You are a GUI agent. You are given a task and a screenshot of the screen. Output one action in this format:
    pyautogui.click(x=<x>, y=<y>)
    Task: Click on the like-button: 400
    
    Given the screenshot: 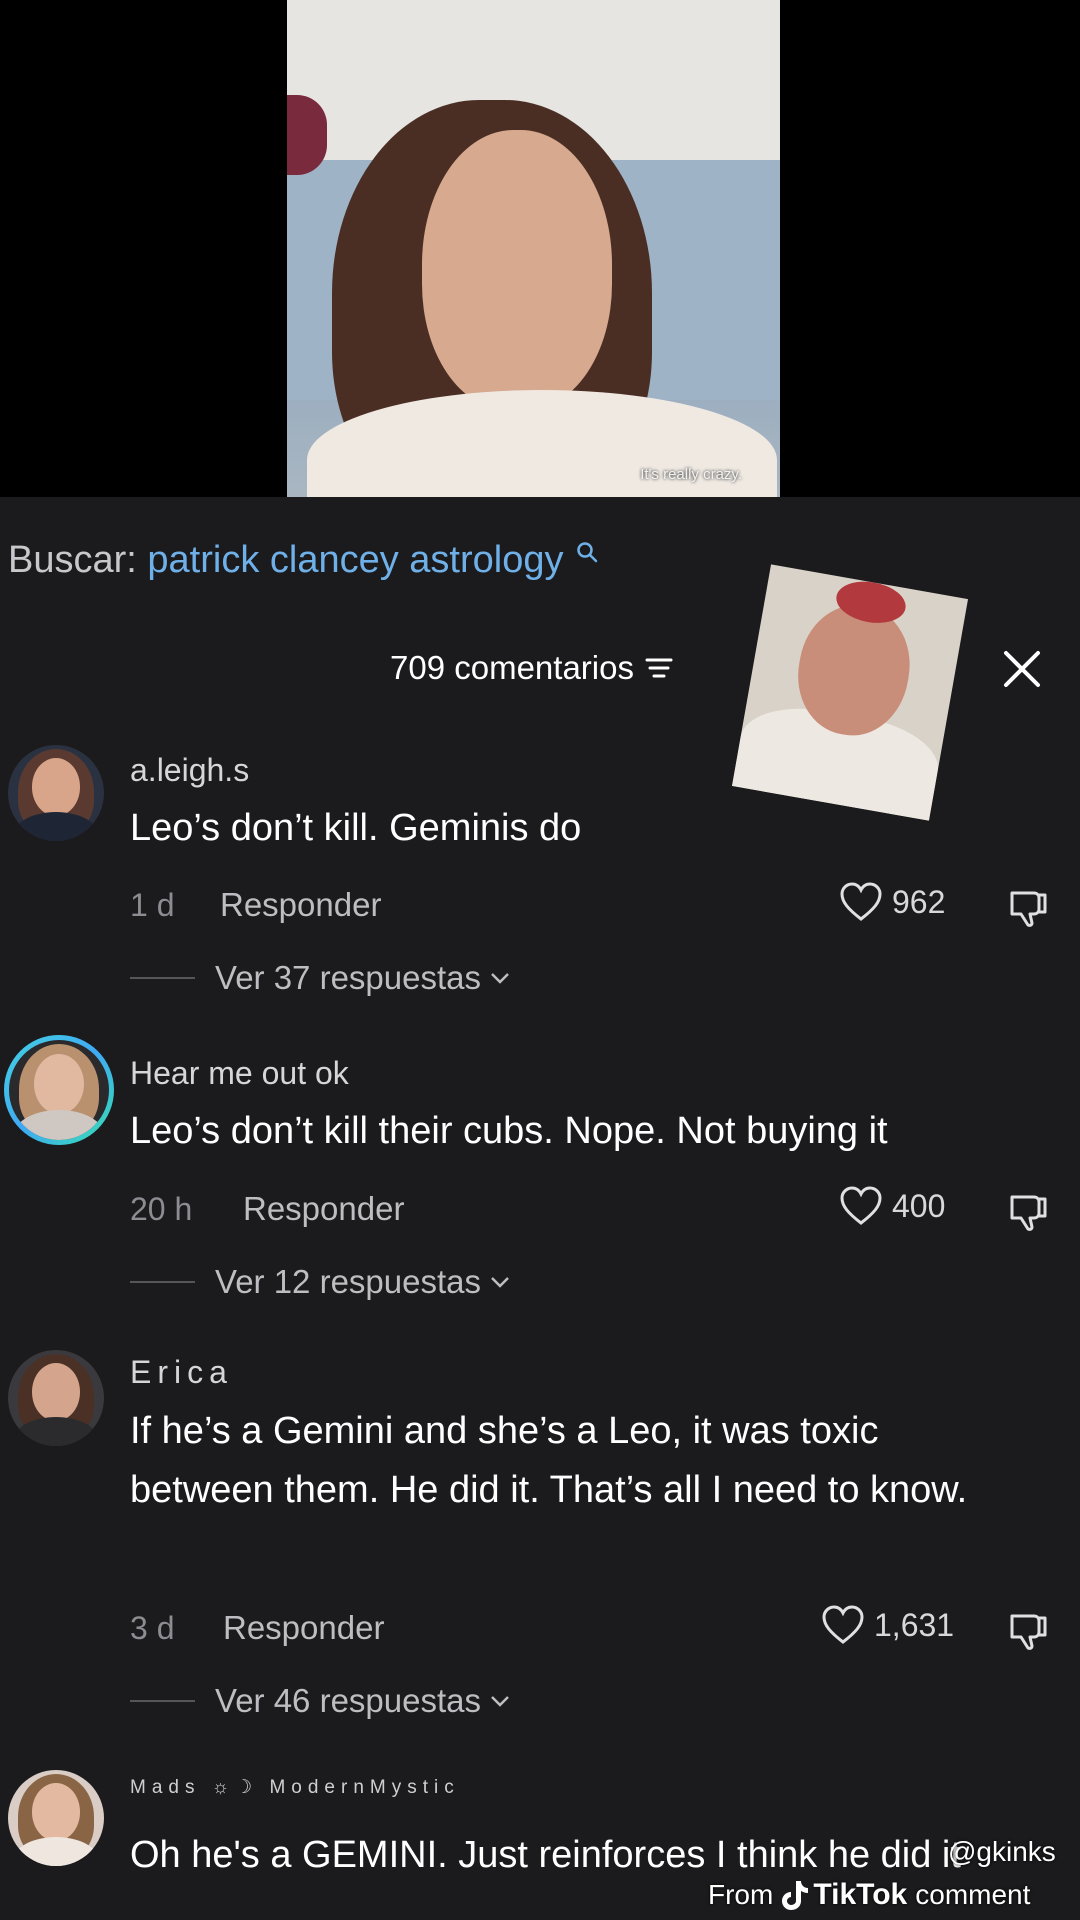 What is the action you would take?
    pyautogui.click(x=891, y=1206)
    